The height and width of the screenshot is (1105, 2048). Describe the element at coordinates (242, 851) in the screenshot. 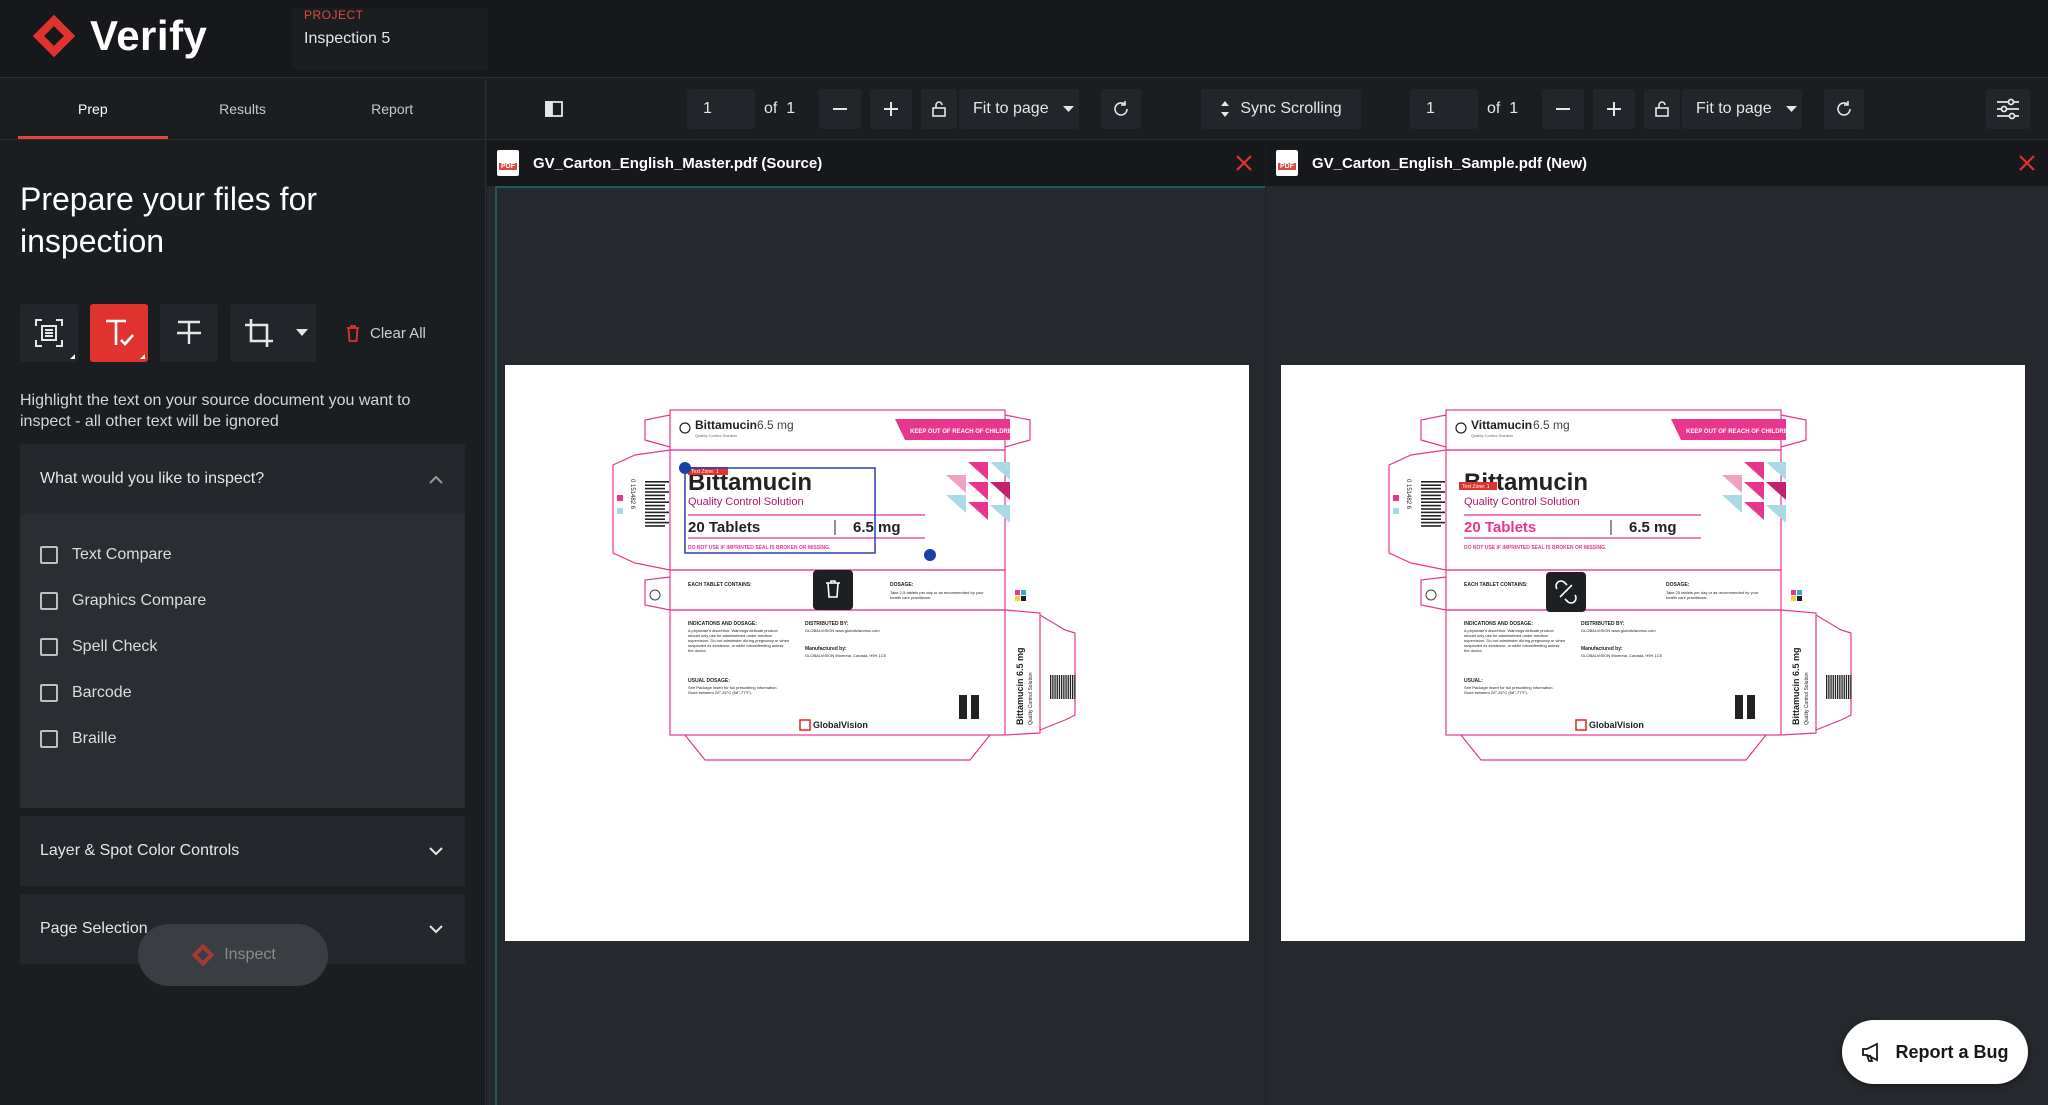

I see `layer-controls-accordion: Layer & Spot Color Controls` at that location.